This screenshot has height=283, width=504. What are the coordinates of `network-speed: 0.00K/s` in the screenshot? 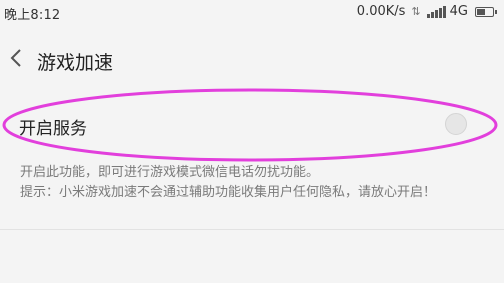 It's located at (381, 11).